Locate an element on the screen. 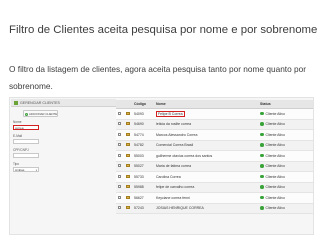 This screenshot has height=240, width=320. cell-code: 54774 is located at coordinates (143, 135).